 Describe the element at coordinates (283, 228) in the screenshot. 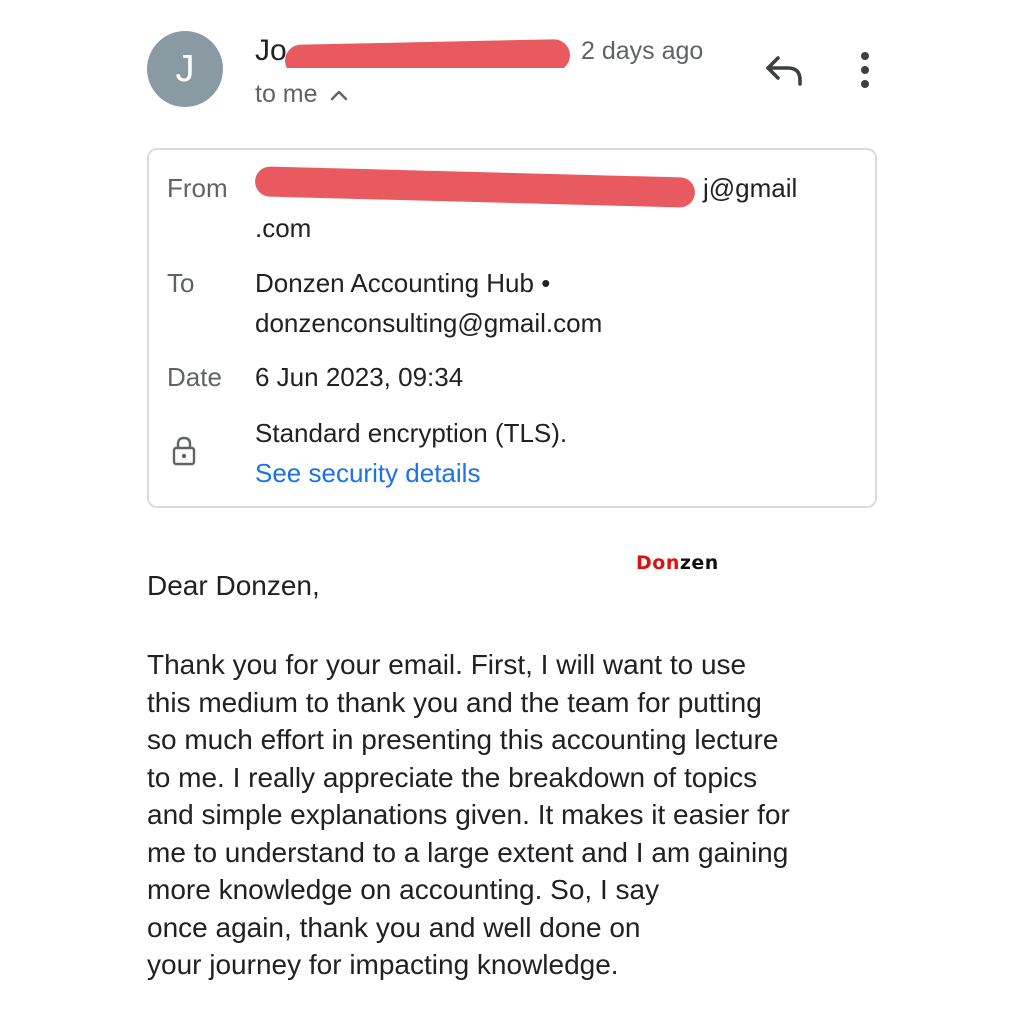

I see `from-email-line2: .com` at that location.